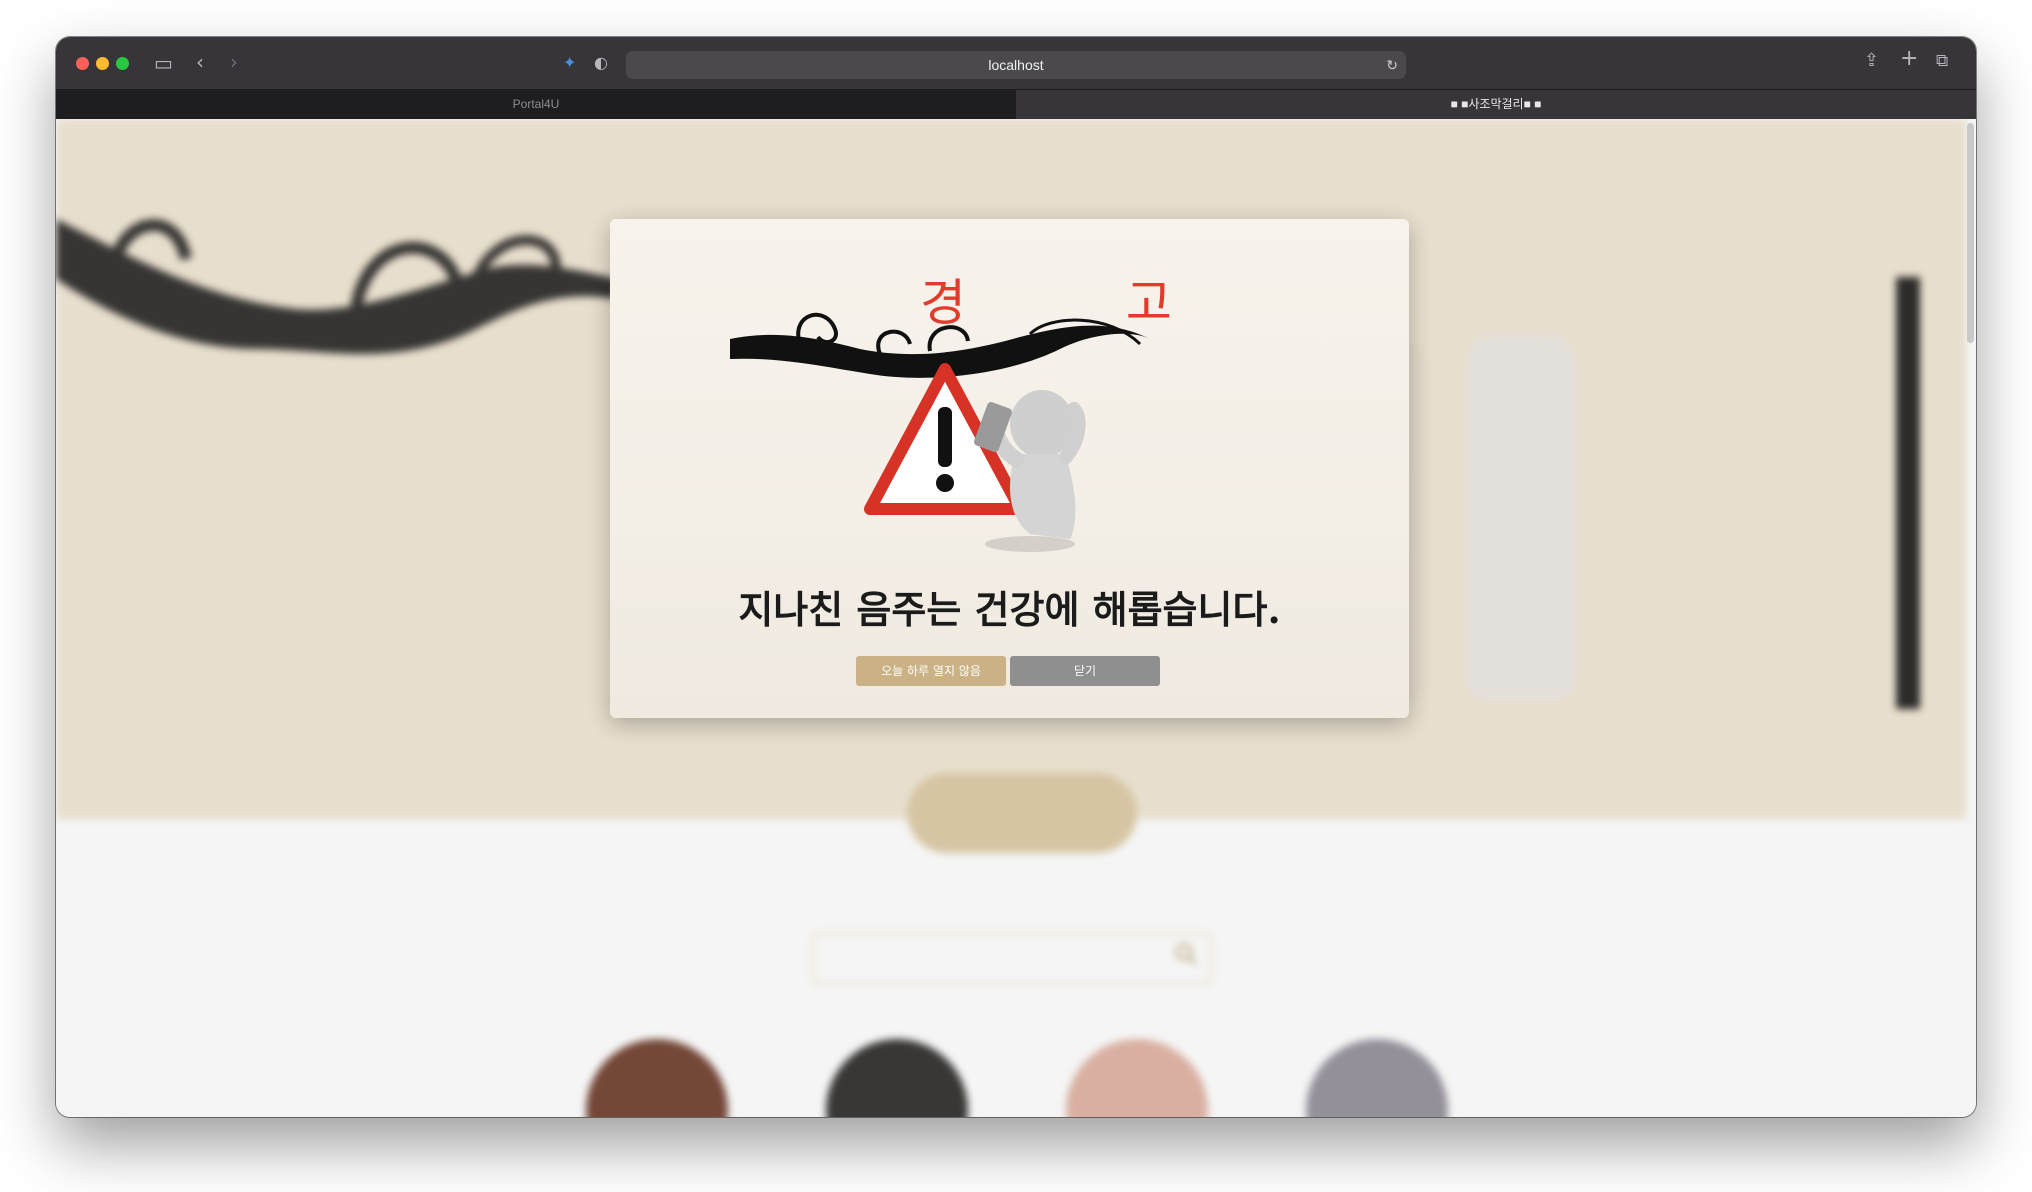 This screenshot has width=2032, height=1192. What do you see at coordinates (1085, 671) in the screenshot?
I see `close-button: 닫기` at bounding box center [1085, 671].